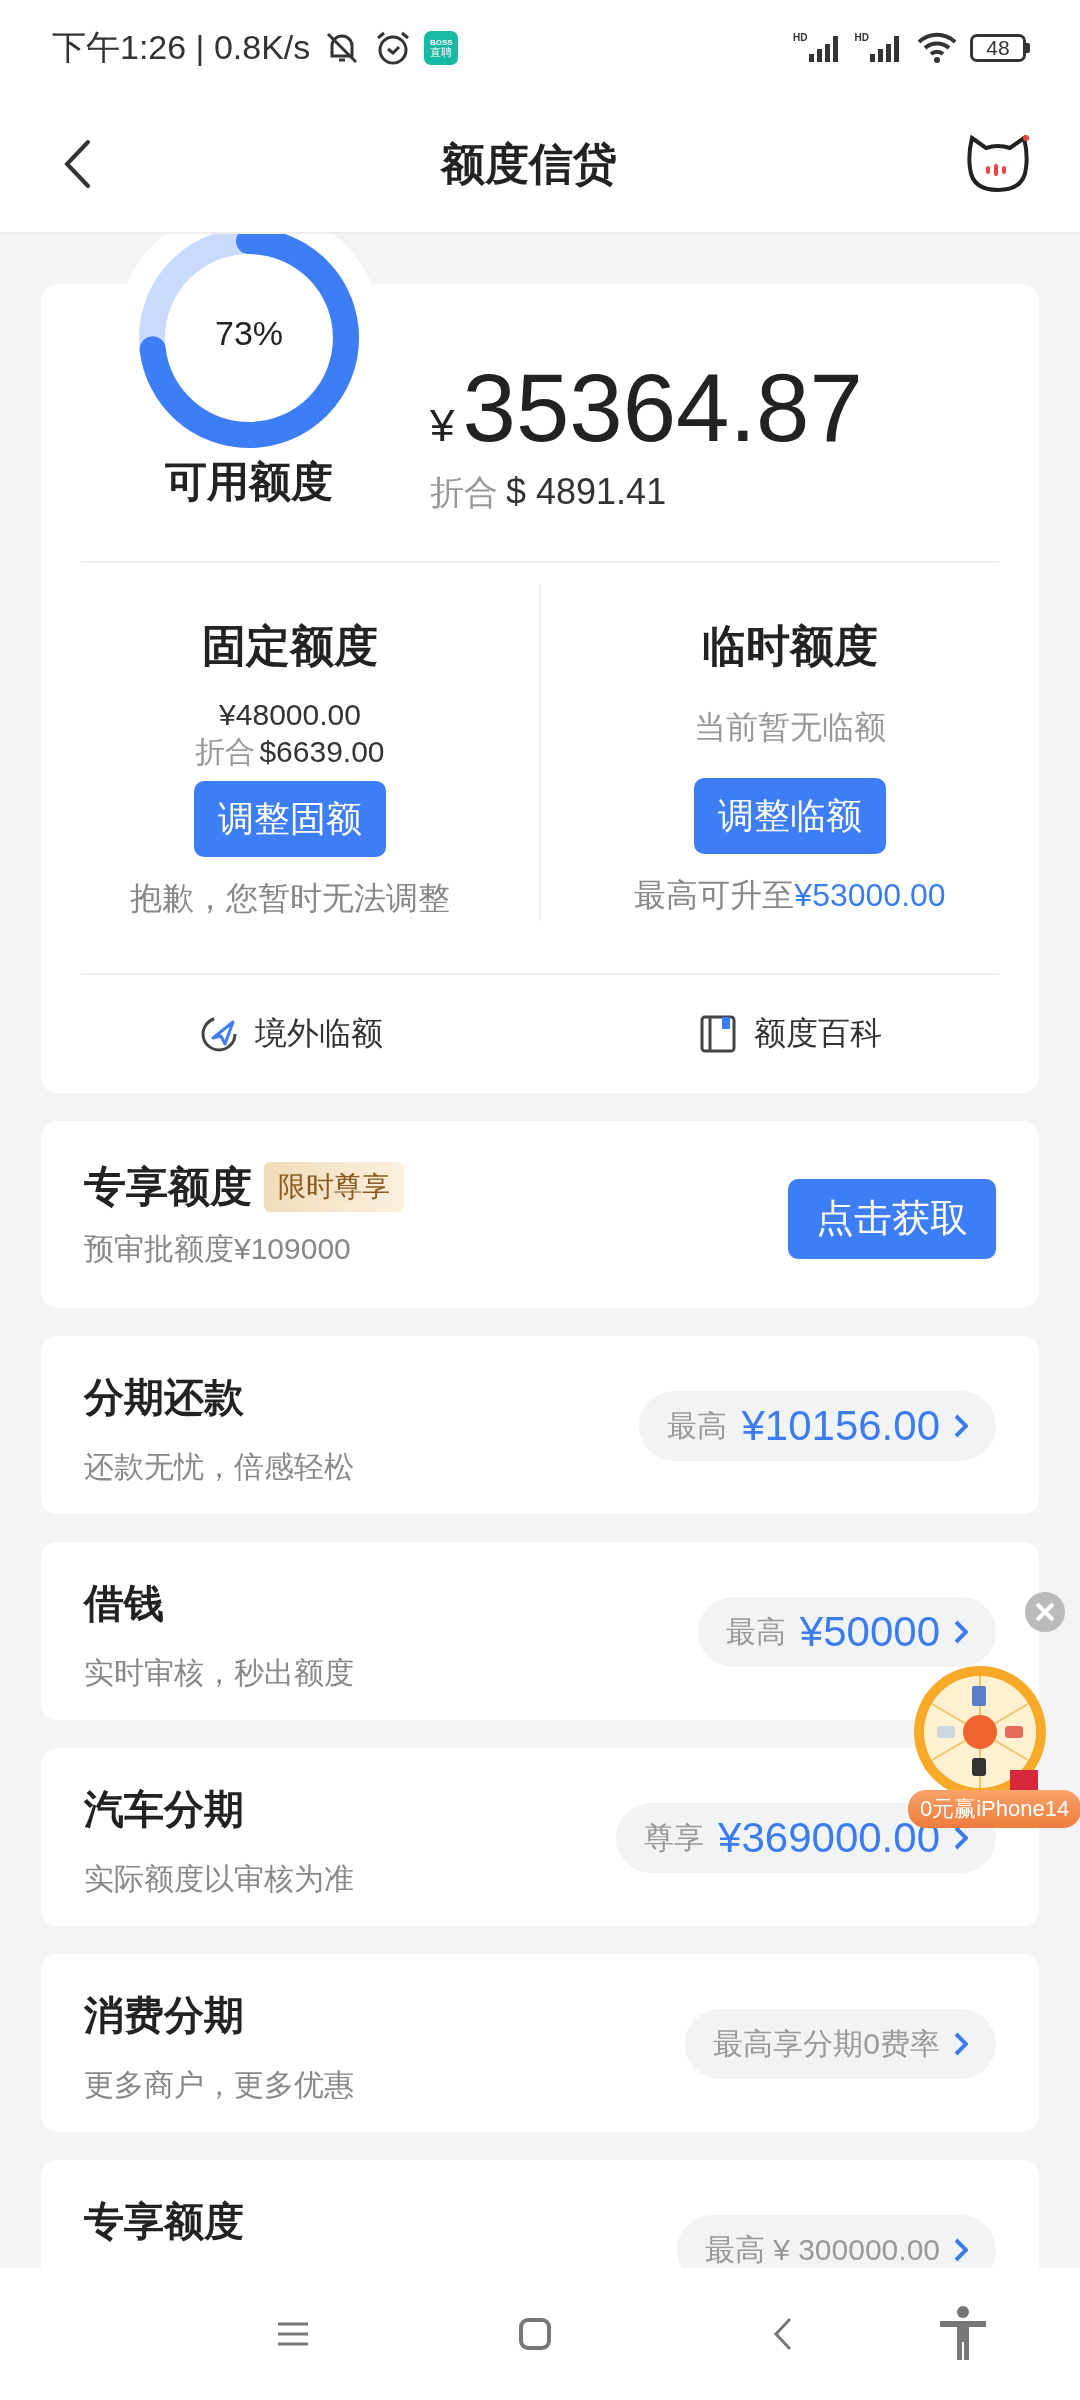 The width and height of the screenshot is (1080, 2400). I want to click on available-amount: ¥35364.87, so click(646, 408).